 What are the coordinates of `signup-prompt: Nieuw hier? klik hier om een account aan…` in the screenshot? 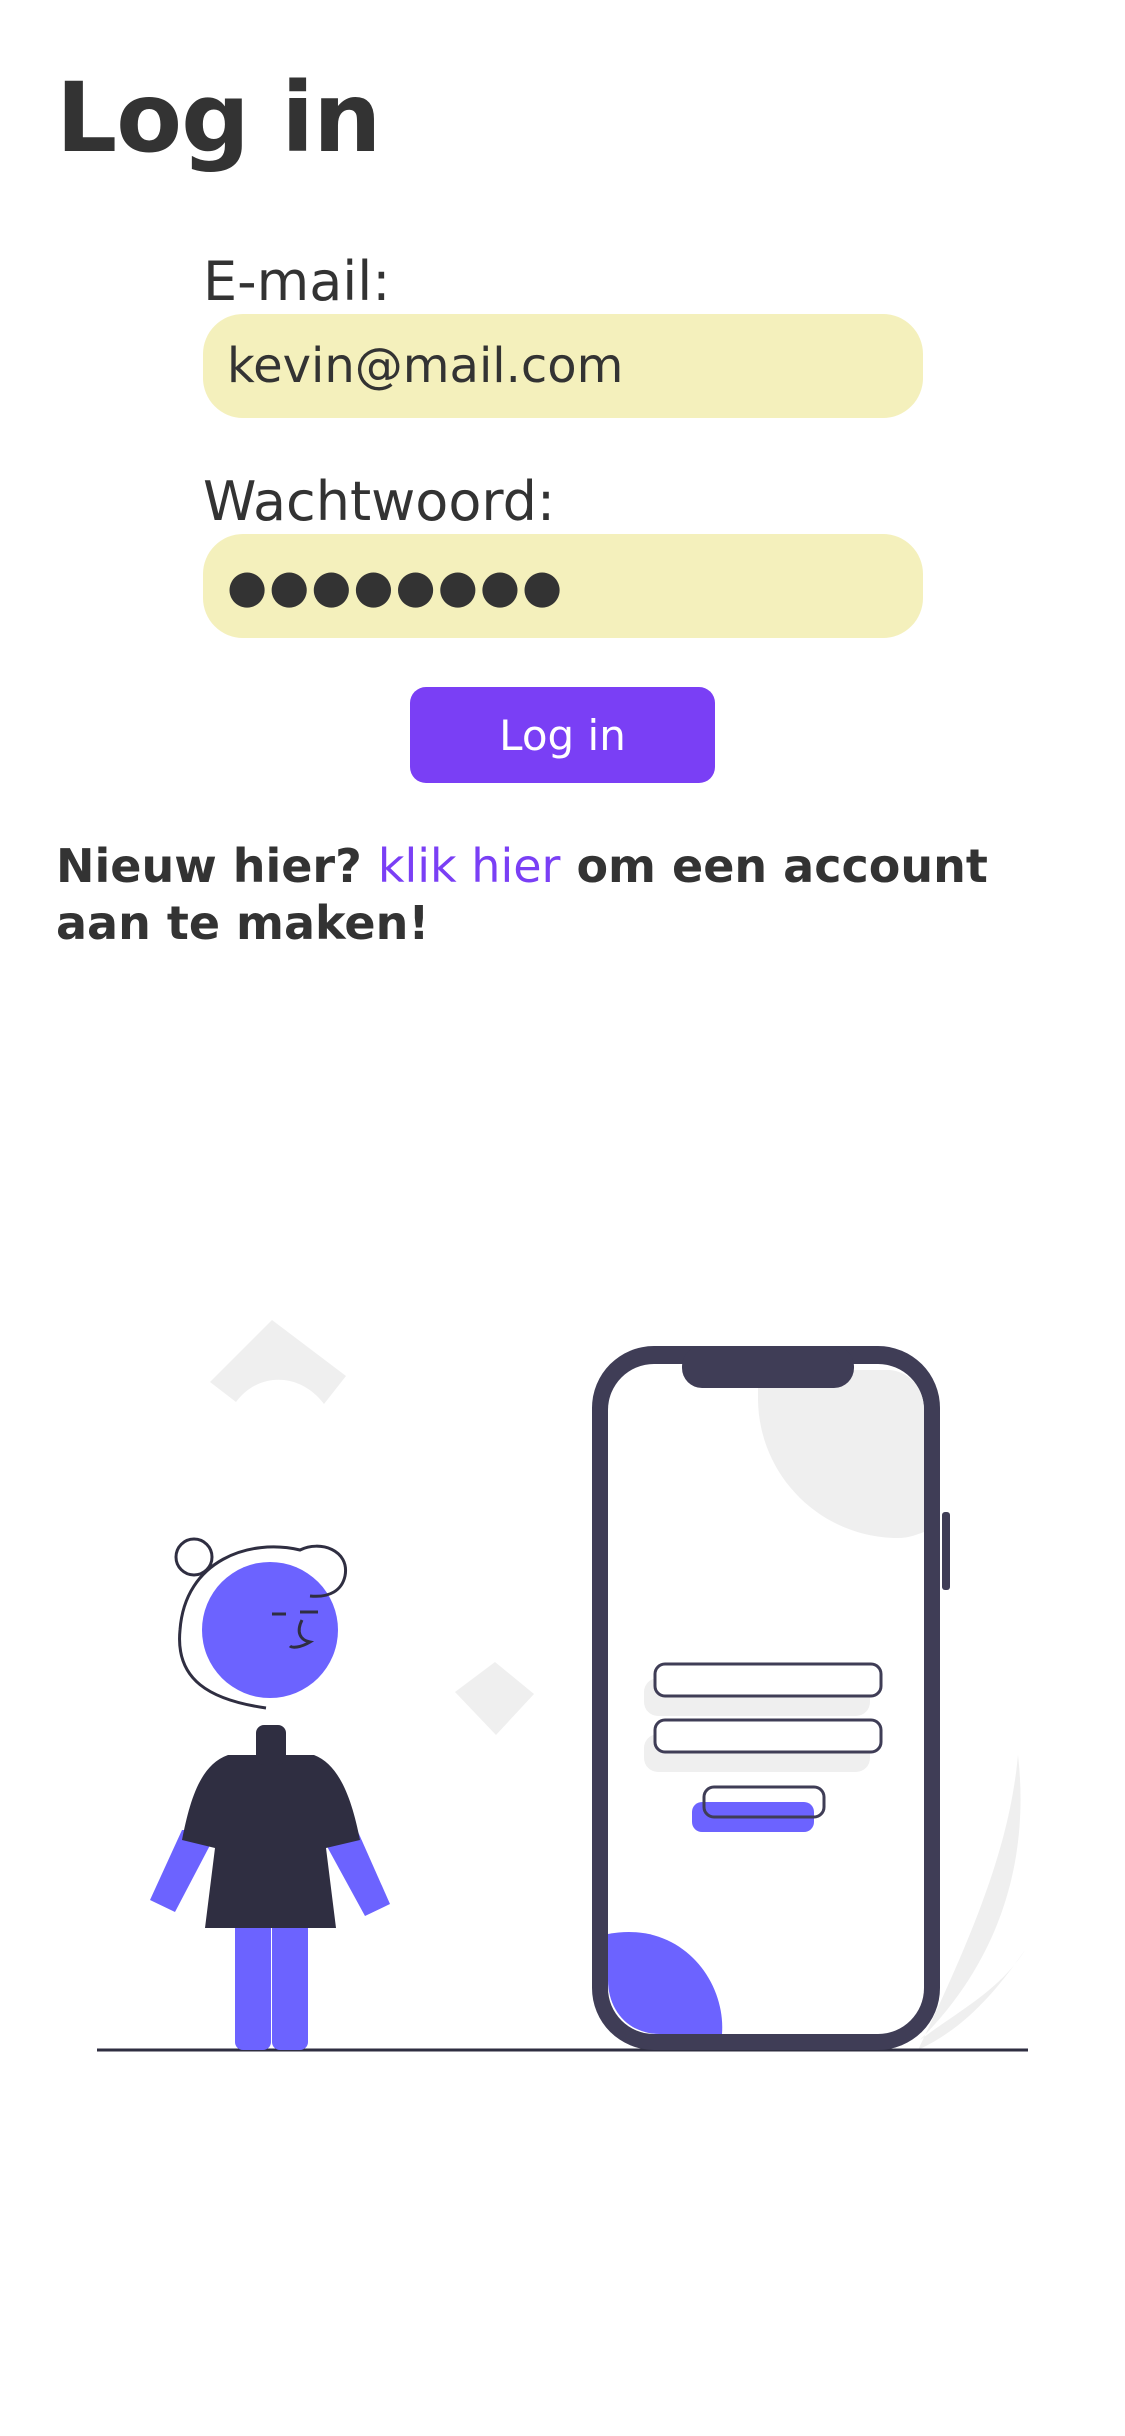 It's located at (566, 895).